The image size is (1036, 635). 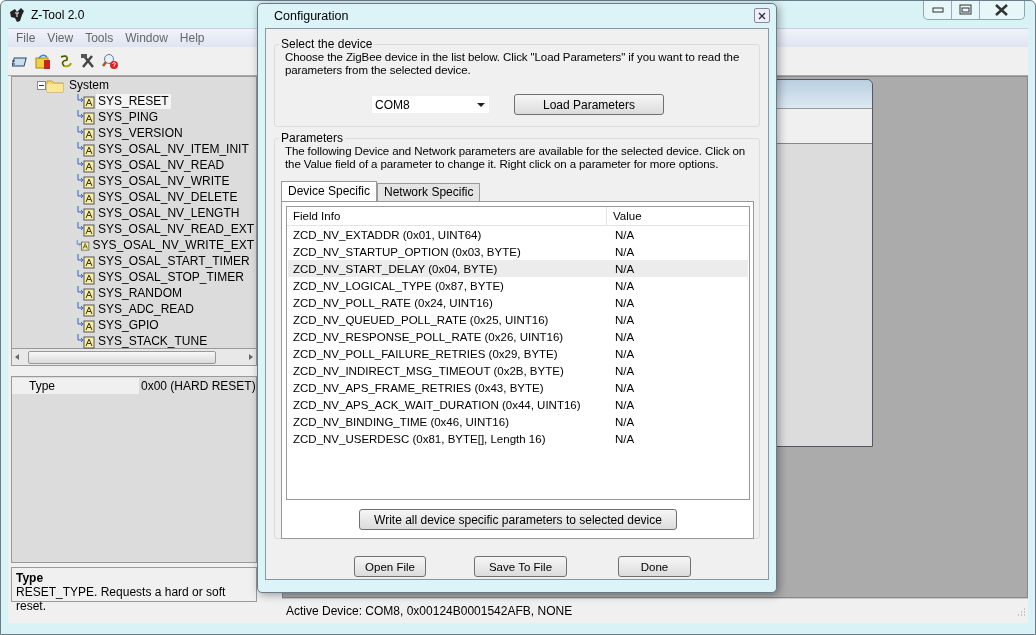 I want to click on description-text: RESET_TYPE. Requests a hard or soft reset., so click(x=121, y=599).